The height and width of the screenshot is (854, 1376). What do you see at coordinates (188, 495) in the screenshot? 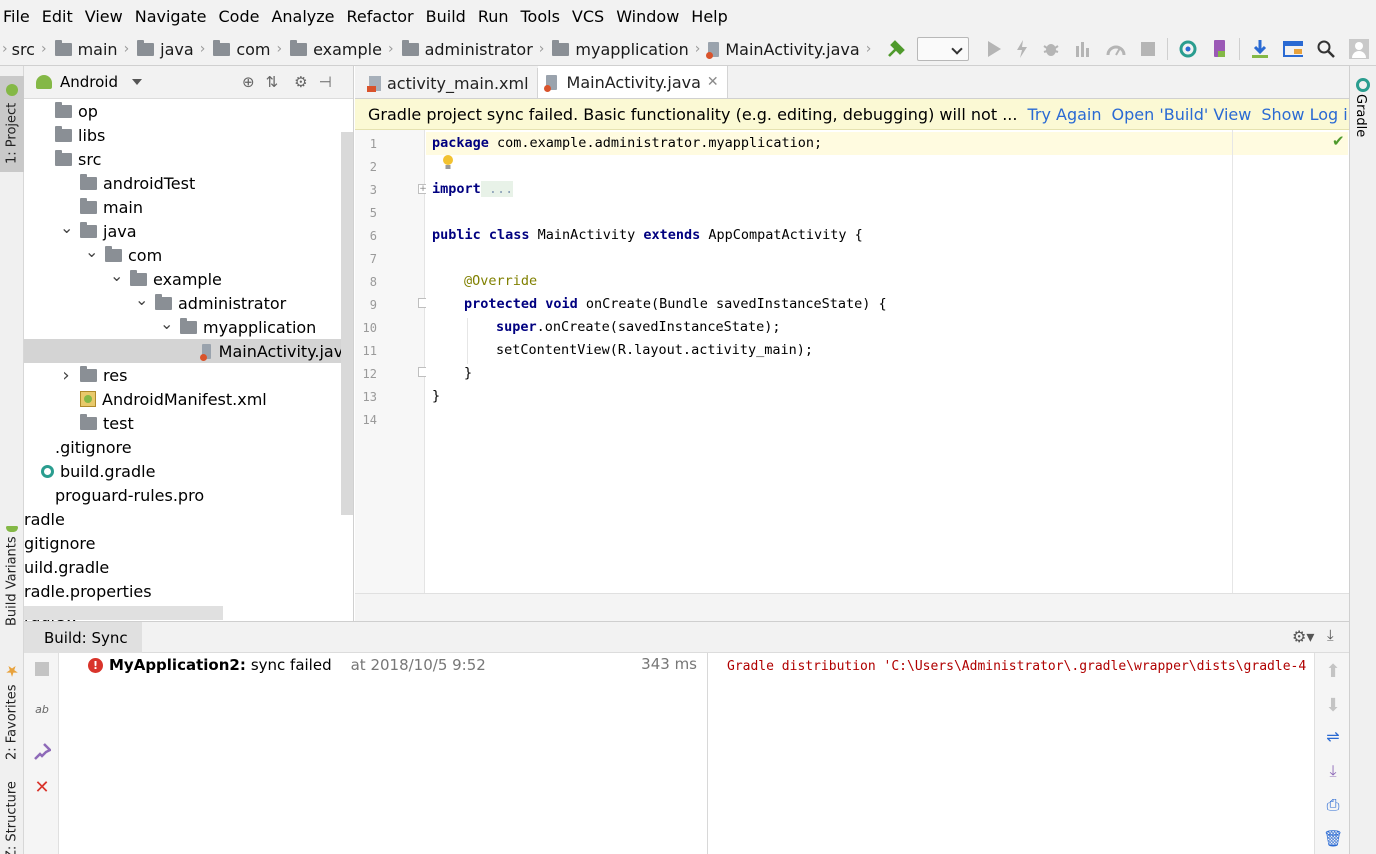
I see `tree-item: proguard-rules.pro` at bounding box center [188, 495].